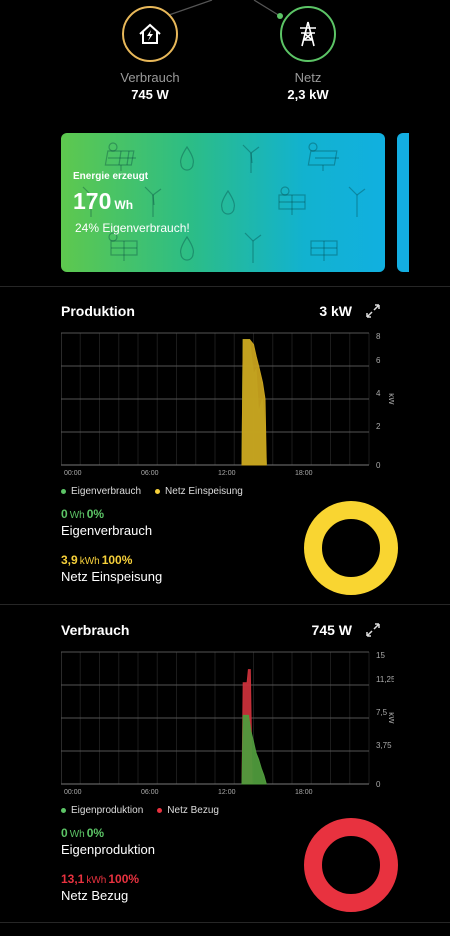 The height and width of the screenshot is (936, 450). I want to click on legend-item: Eigenproduktion, so click(102, 810).